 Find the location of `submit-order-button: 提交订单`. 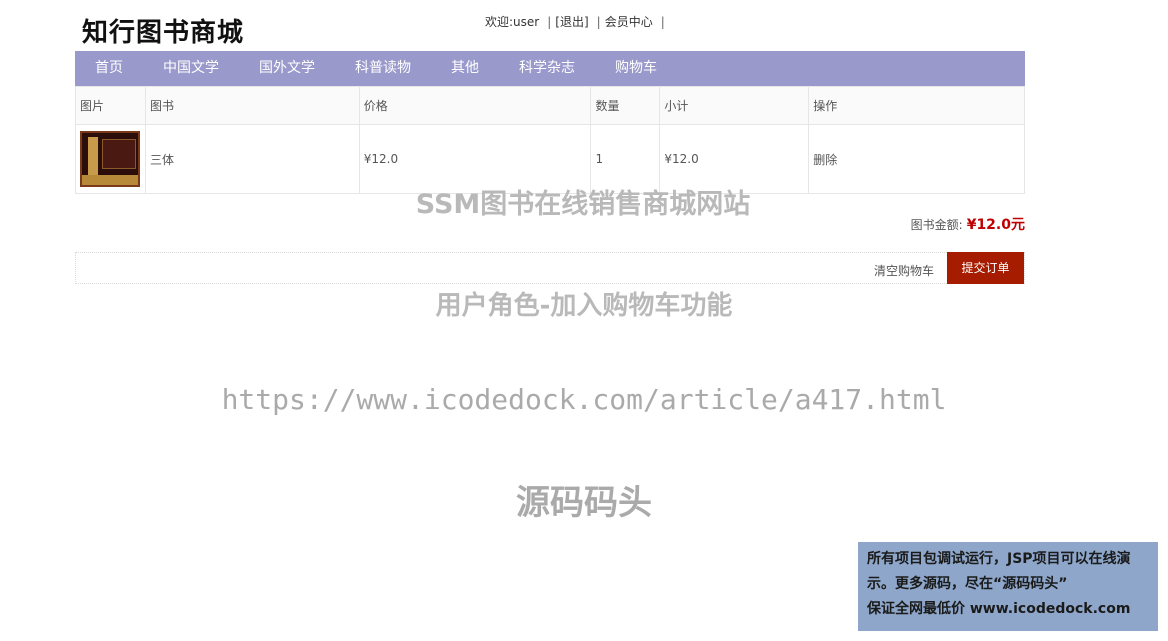

submit-order-button: 提交订单 is located at coordinates (985, 268).